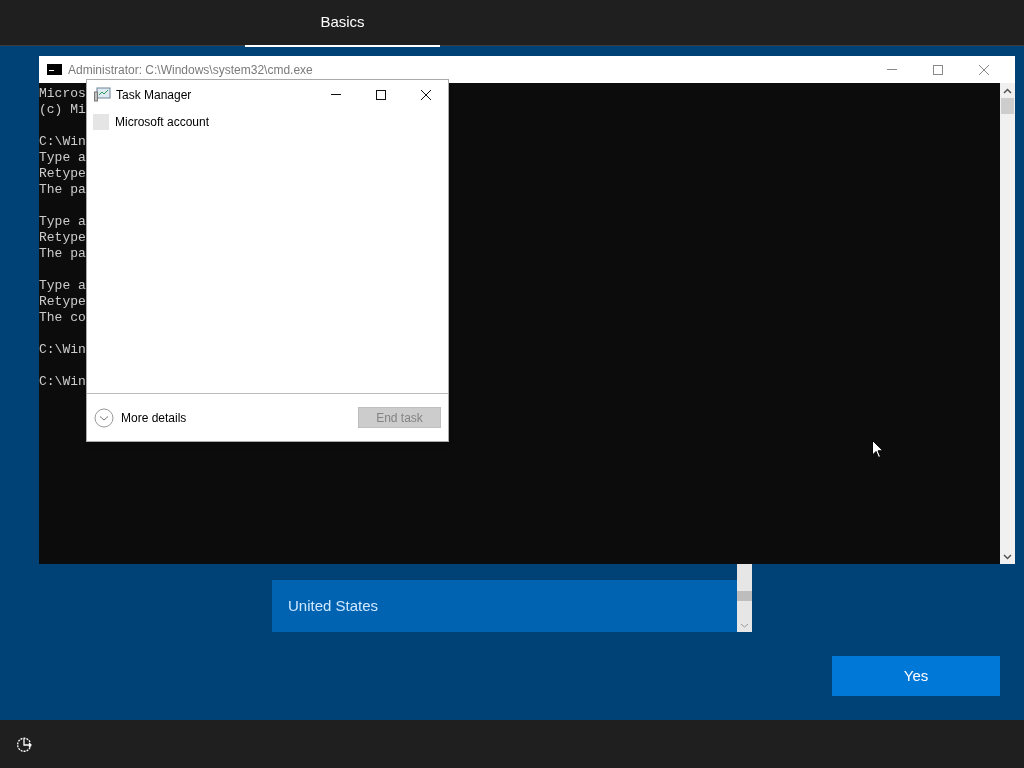 Image resolution: width=1024 pixels, height=768 pixels. What do you see at coordinates (878, 449) in the screenshot?
I see `mouse-pointer-icon` at bounding box center [878, 449].